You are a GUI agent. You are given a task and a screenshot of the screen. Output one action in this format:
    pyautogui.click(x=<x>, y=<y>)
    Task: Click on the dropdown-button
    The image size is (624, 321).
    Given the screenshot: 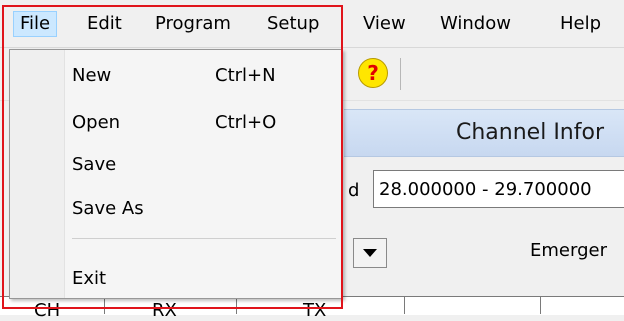 What is the action you would take?
    pyautogui.click(x=370, y=253)
    